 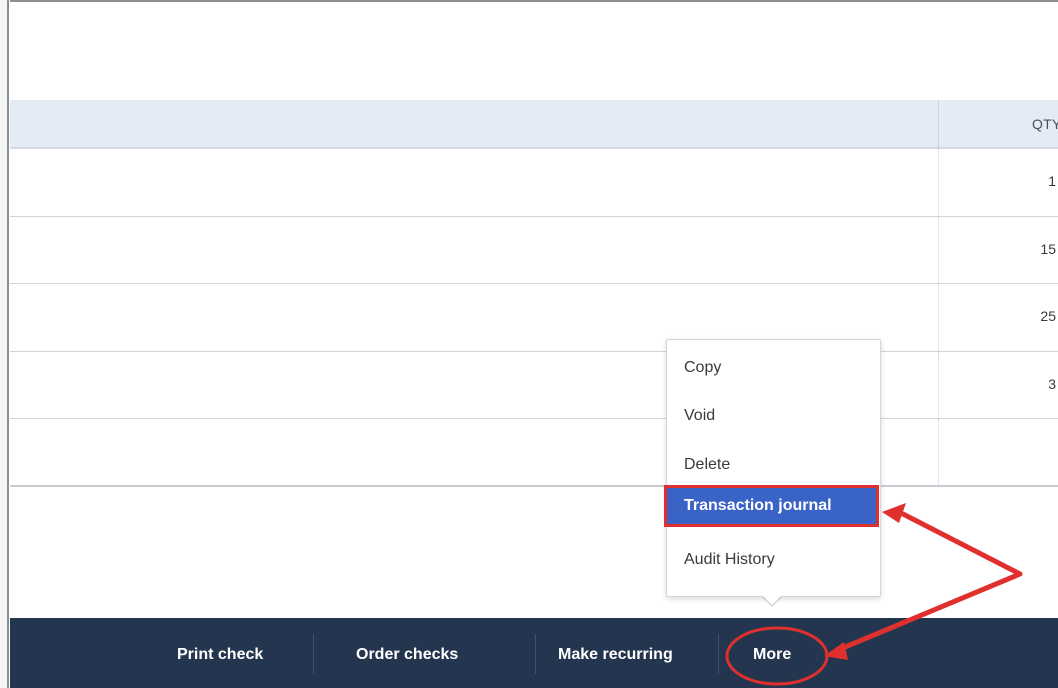 What do you see at coordinates (534, 385) in the screenshot?
I see `table-row: 3` at bounding box center [534, 385].